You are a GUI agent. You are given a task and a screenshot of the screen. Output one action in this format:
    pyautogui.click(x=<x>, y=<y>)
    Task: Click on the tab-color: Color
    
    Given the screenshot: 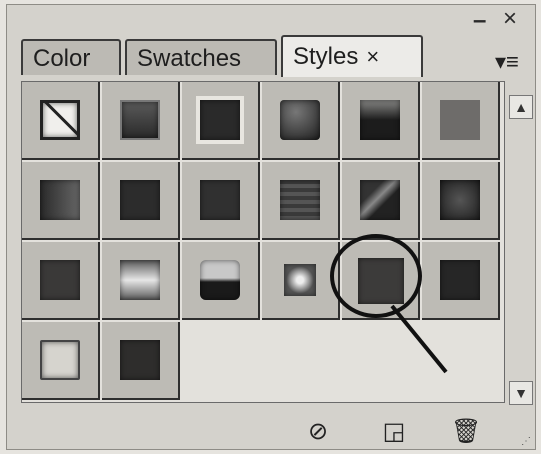 What is the action you would take?
    pyautogui.click(x=71, y=57)
    